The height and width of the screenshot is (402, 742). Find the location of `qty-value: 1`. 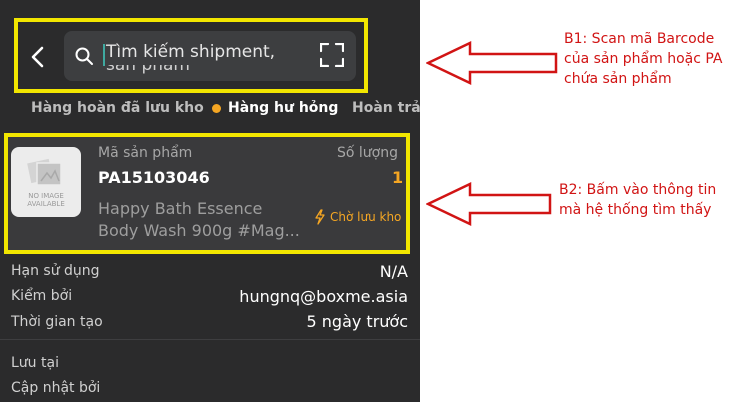

qty-value: 1 is located at coordinates (398, 177).